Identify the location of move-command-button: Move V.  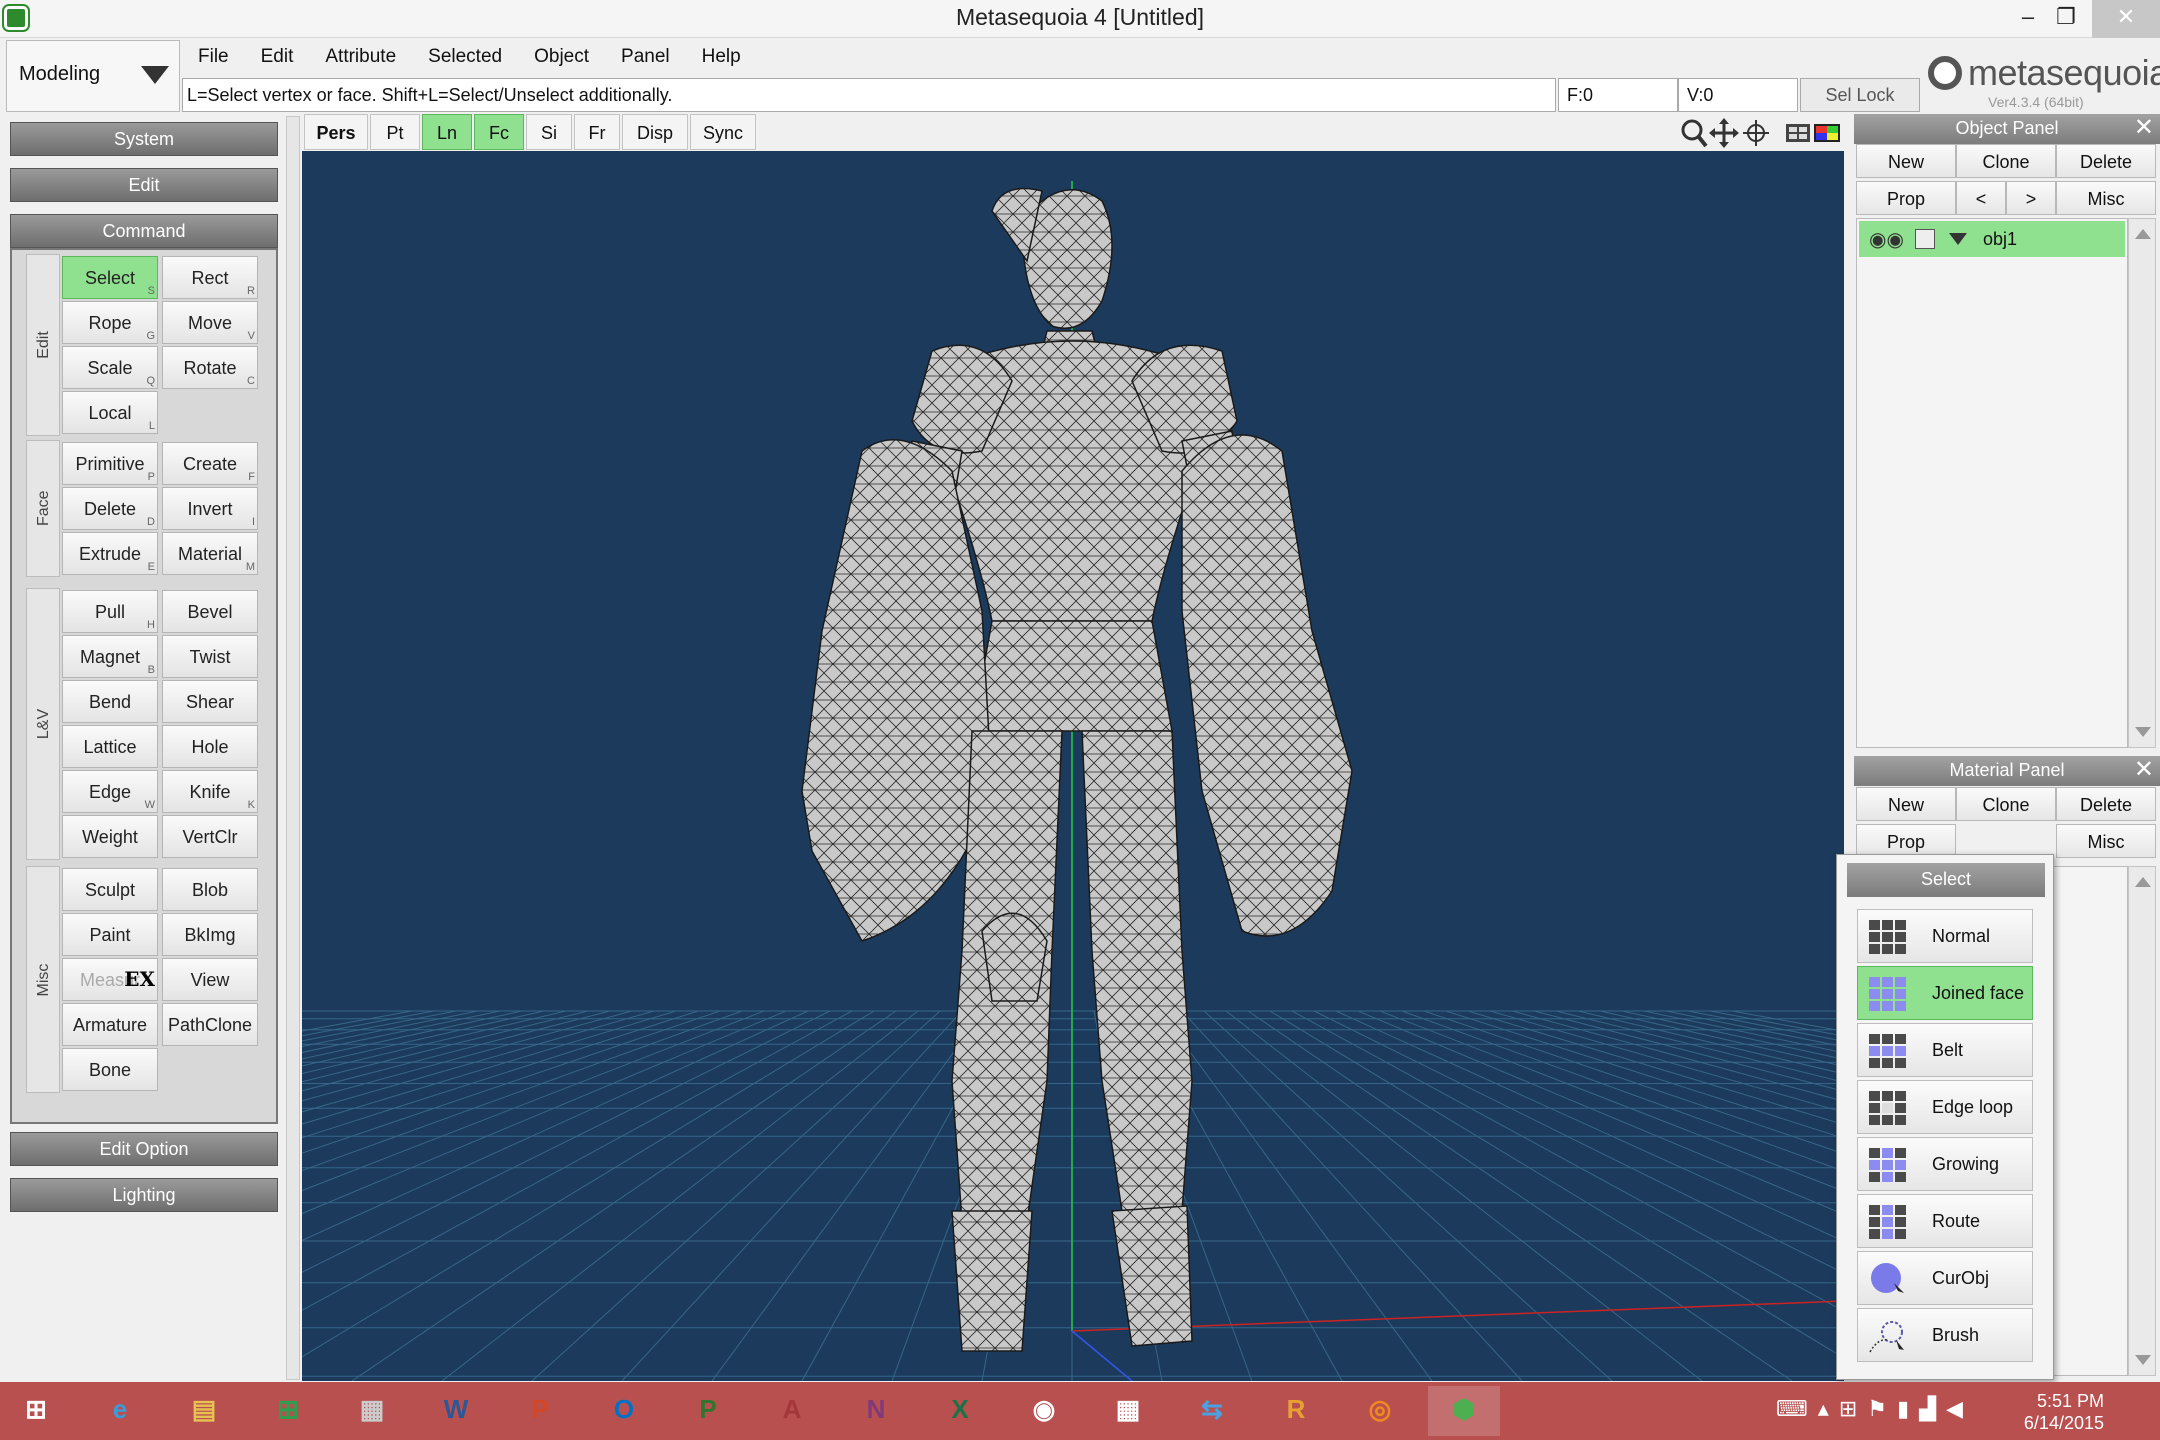
(210, 322).